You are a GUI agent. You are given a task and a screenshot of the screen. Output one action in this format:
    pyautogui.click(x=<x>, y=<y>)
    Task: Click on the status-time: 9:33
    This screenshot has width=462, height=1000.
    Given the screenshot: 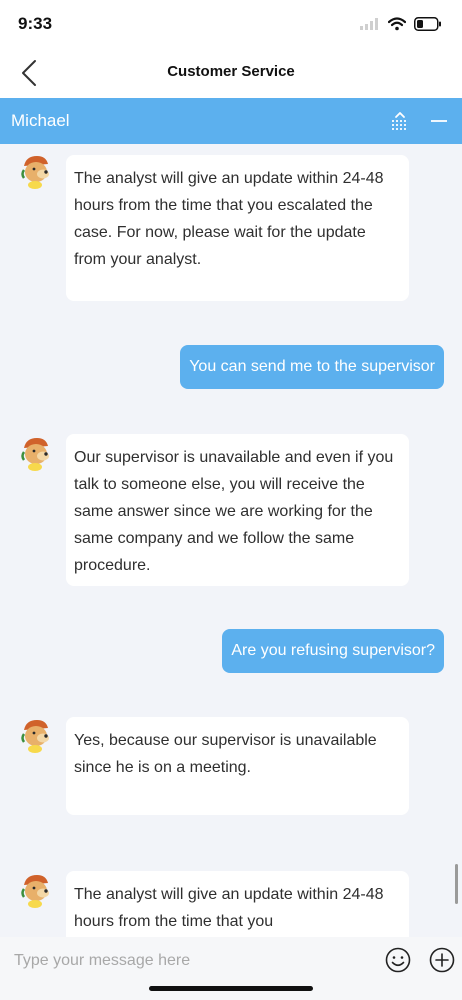 What is the action you would take?
    pyautogui.click(x=35, y=23)
    